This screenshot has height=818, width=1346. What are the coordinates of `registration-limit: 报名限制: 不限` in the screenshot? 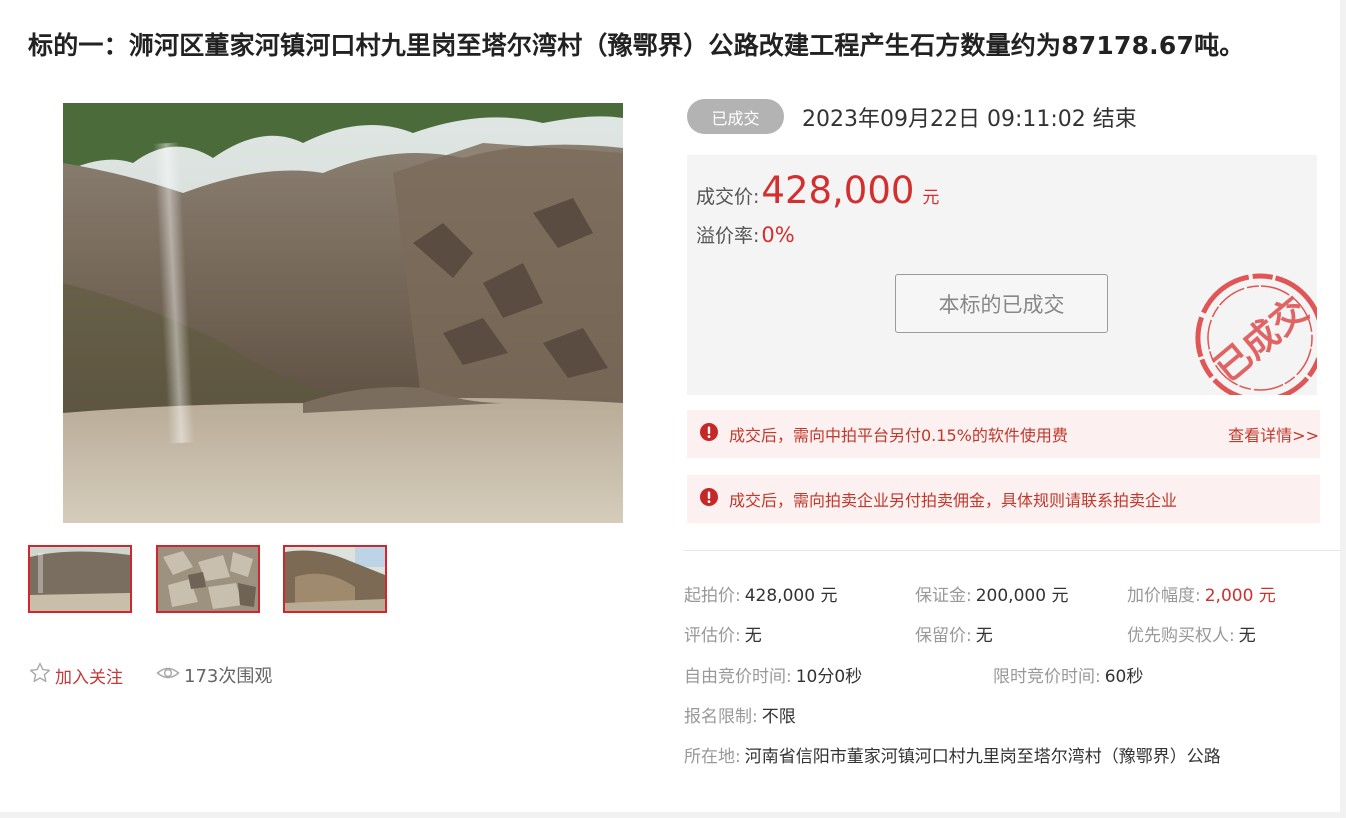 It's located at (740, 714).